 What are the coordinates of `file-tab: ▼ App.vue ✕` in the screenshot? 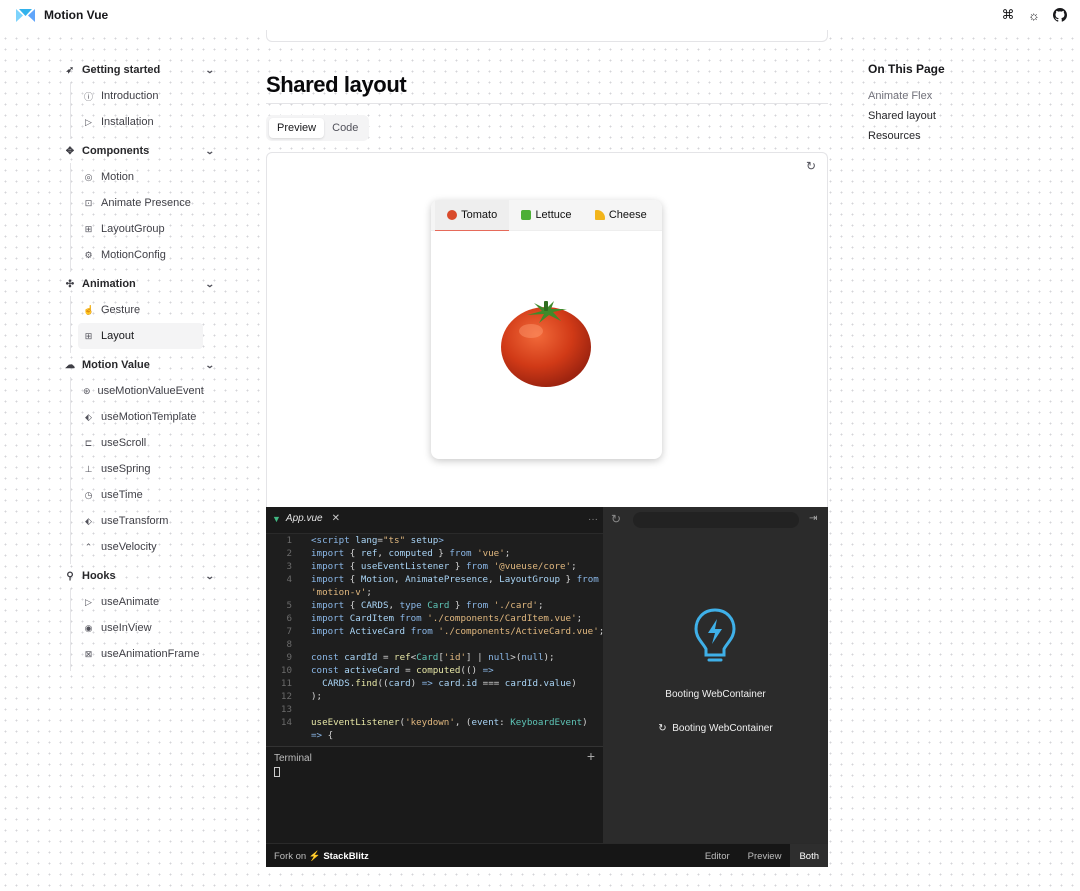 It's located at (306, 518).